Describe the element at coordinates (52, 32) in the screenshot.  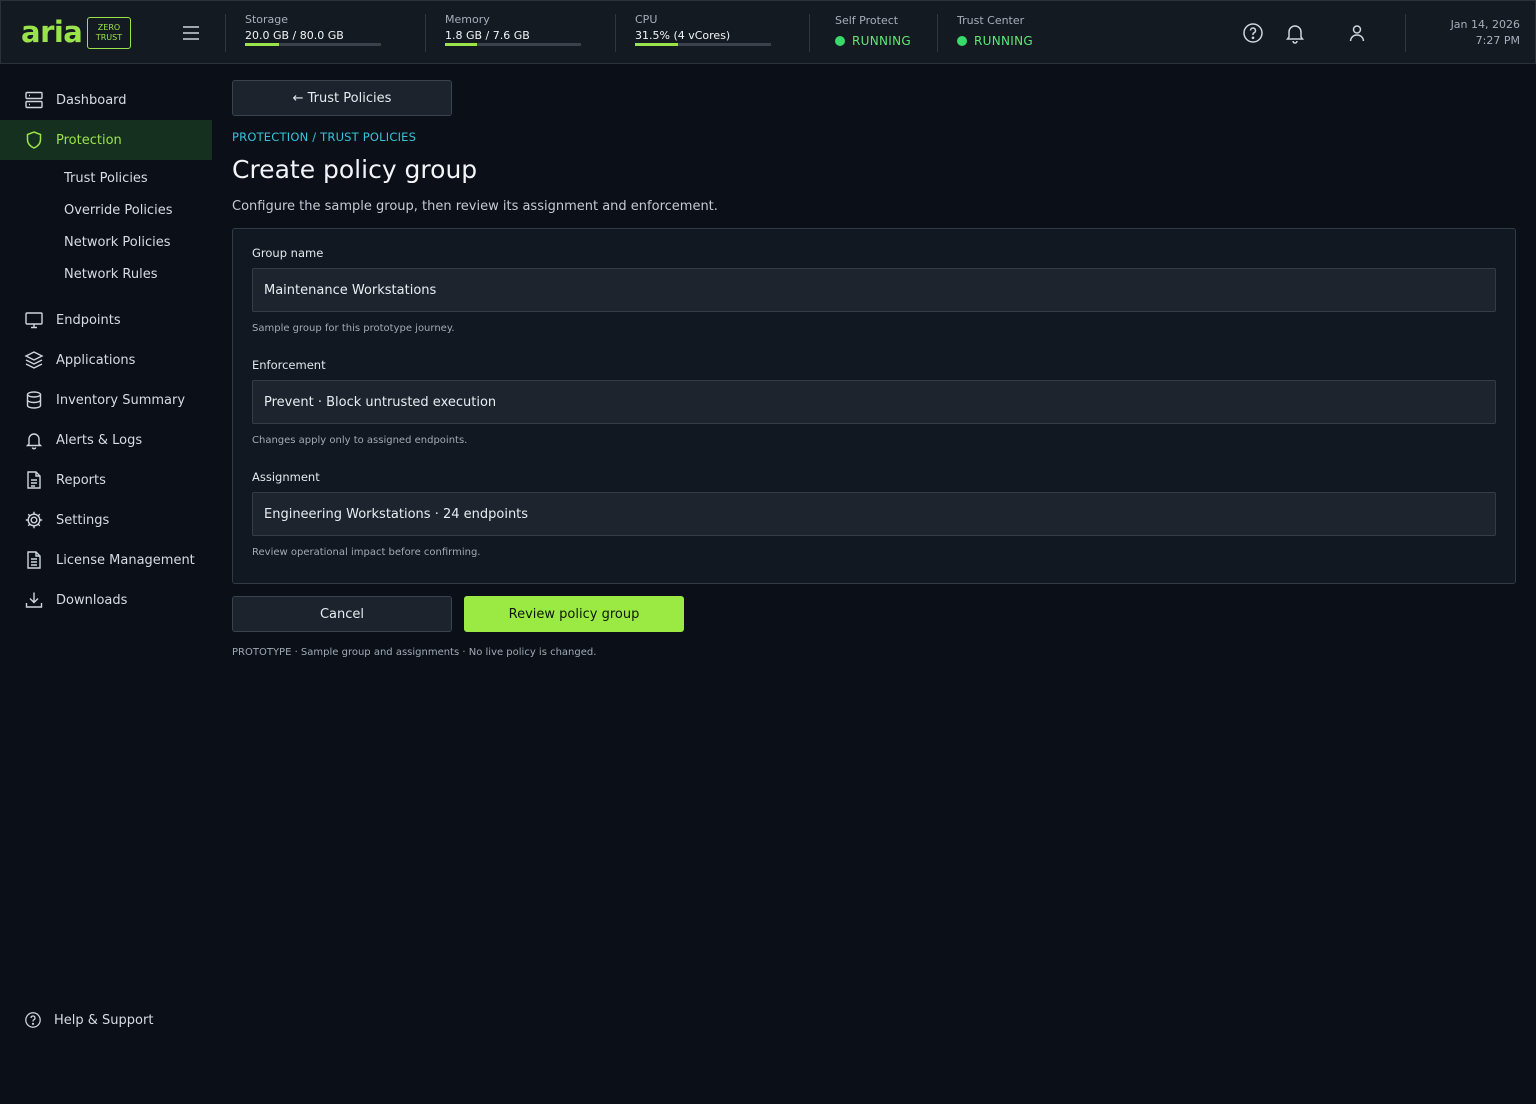
I see `logo: aria` at that location.